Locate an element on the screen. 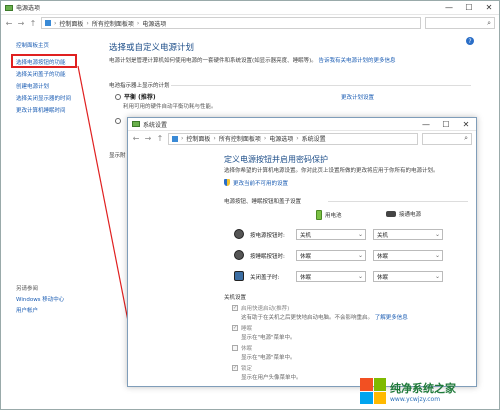 The image size is (500, 410). window-title: 系统设置 is located at coordinates (155, 125).